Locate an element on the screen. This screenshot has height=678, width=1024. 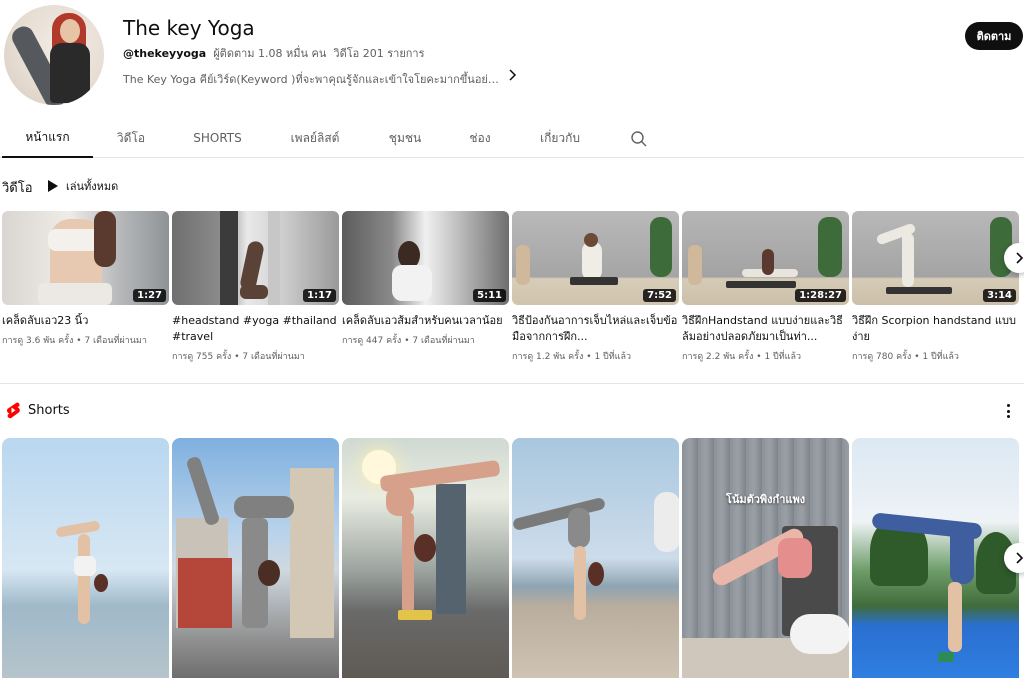
video-thumbnail: 1:17 is located at coordinates (255, 258).